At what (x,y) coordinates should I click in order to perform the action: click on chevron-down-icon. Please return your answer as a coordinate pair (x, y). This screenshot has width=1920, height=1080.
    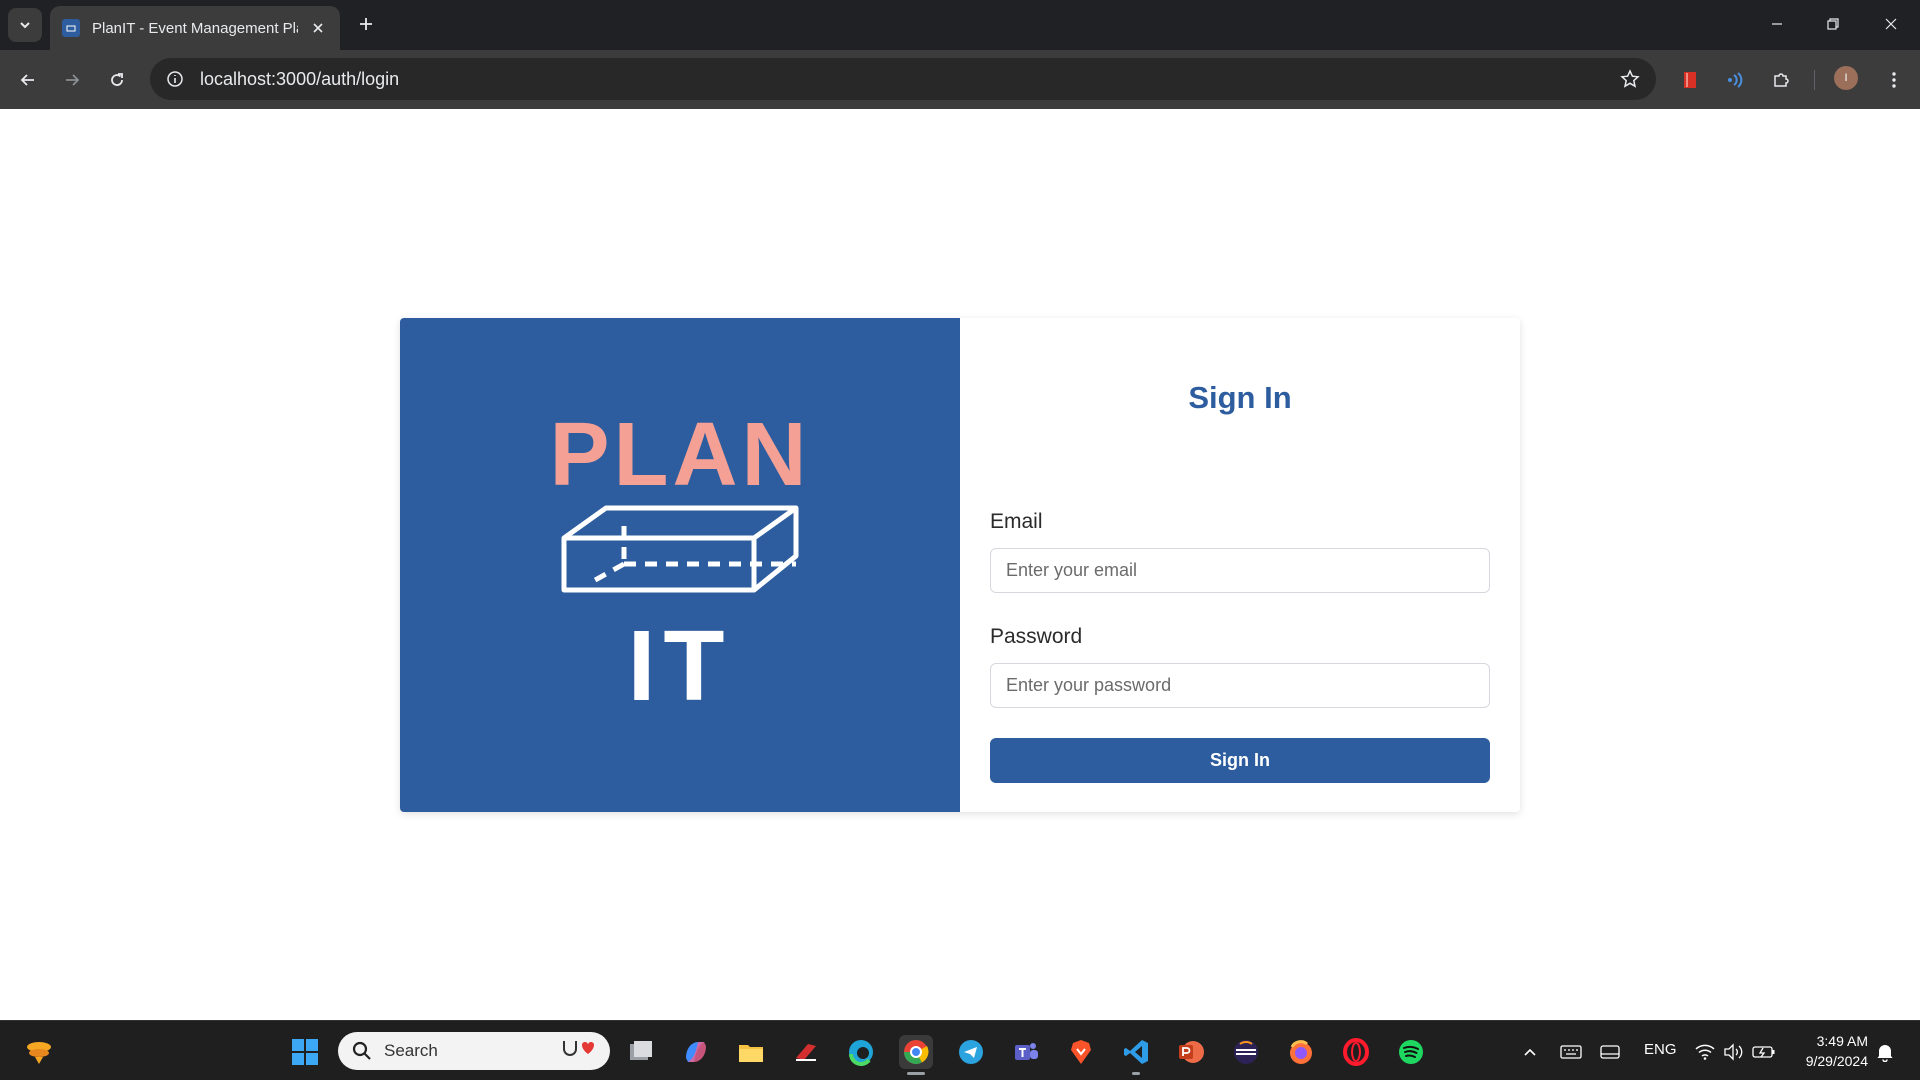
    Looking at the image, I should click on (25, 25).